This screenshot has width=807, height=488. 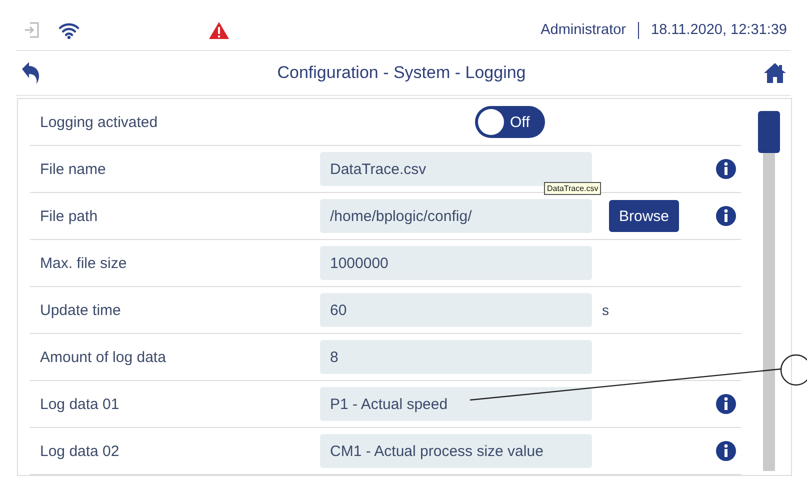 What do you see at coordinates (510, 122) in the screenshot?
I see `toggle-switch: Off` at bounding box center [510, 122].